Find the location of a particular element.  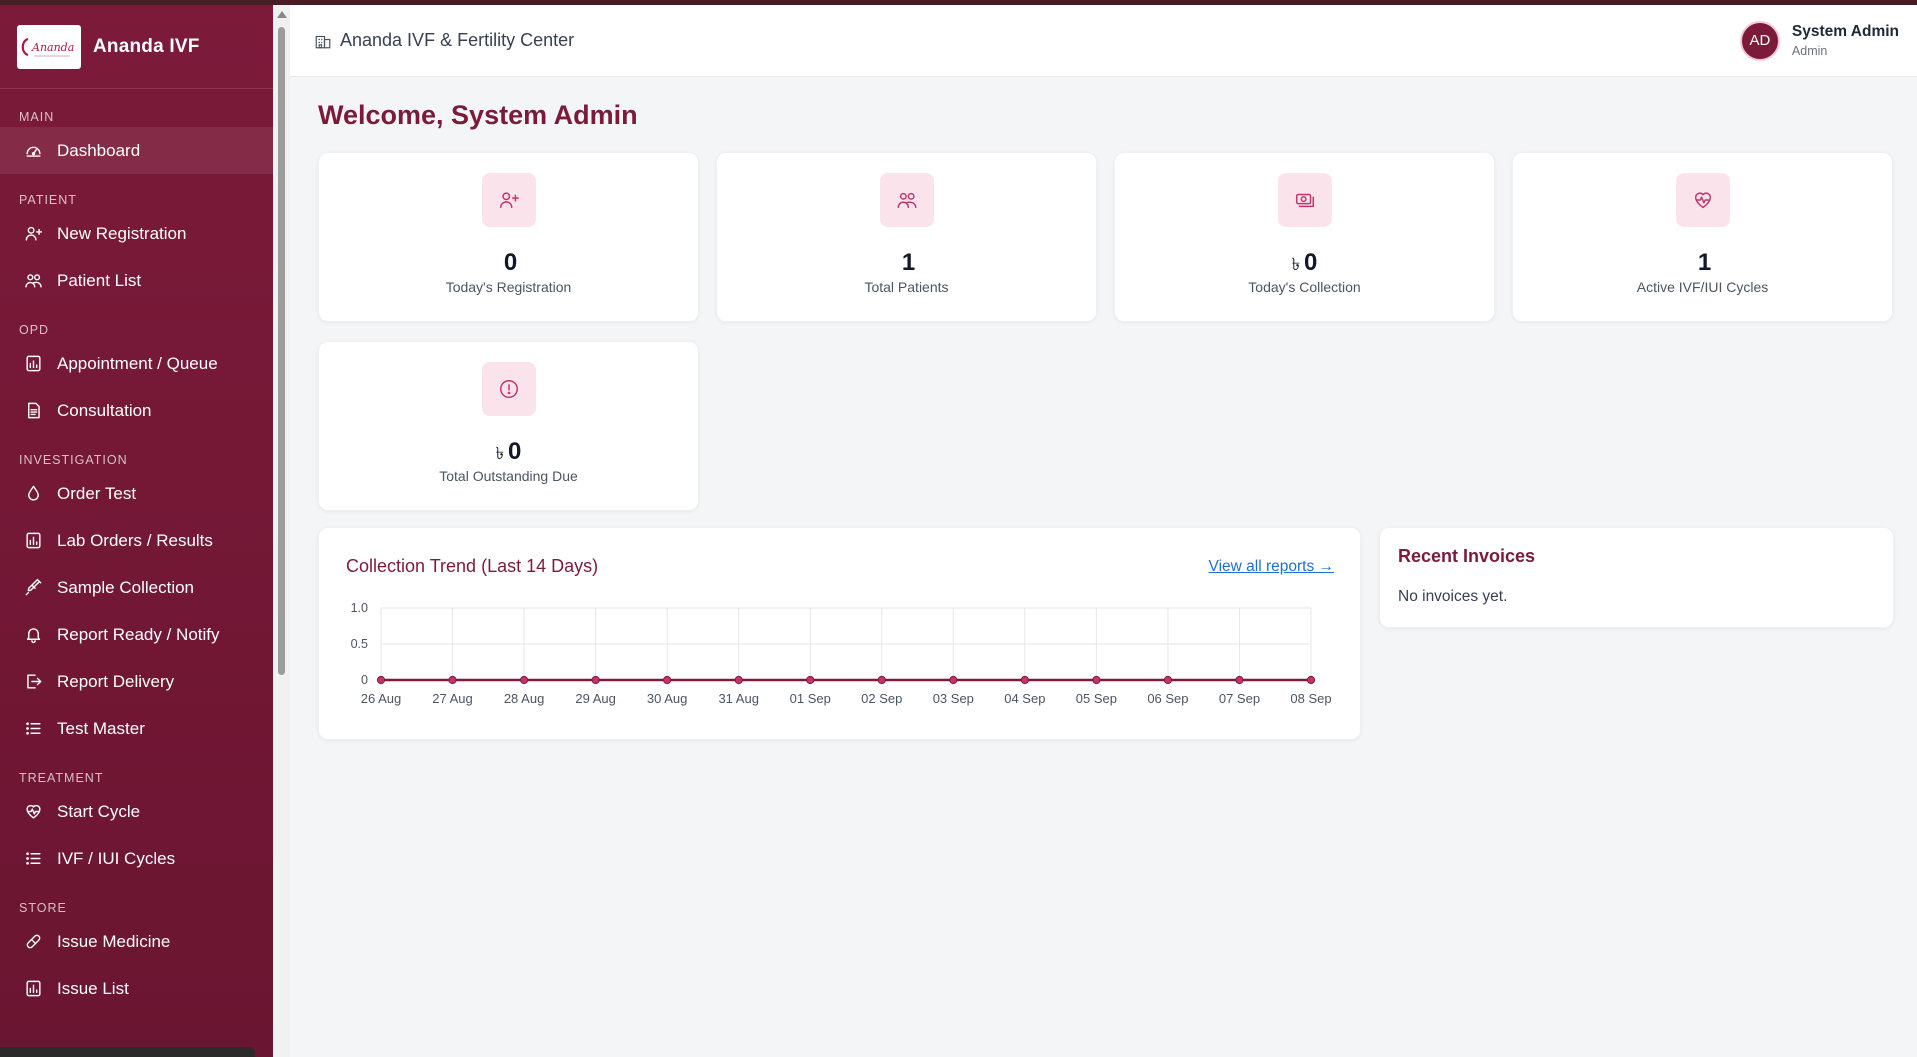

building-icon is located at coordinates (327, 41).